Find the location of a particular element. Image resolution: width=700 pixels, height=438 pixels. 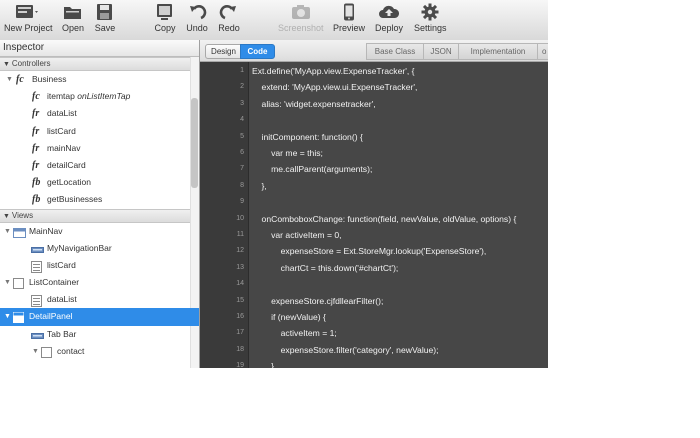

tree-node-getBusinesses: fb getBusinesses is located at coordinates (99, 199).